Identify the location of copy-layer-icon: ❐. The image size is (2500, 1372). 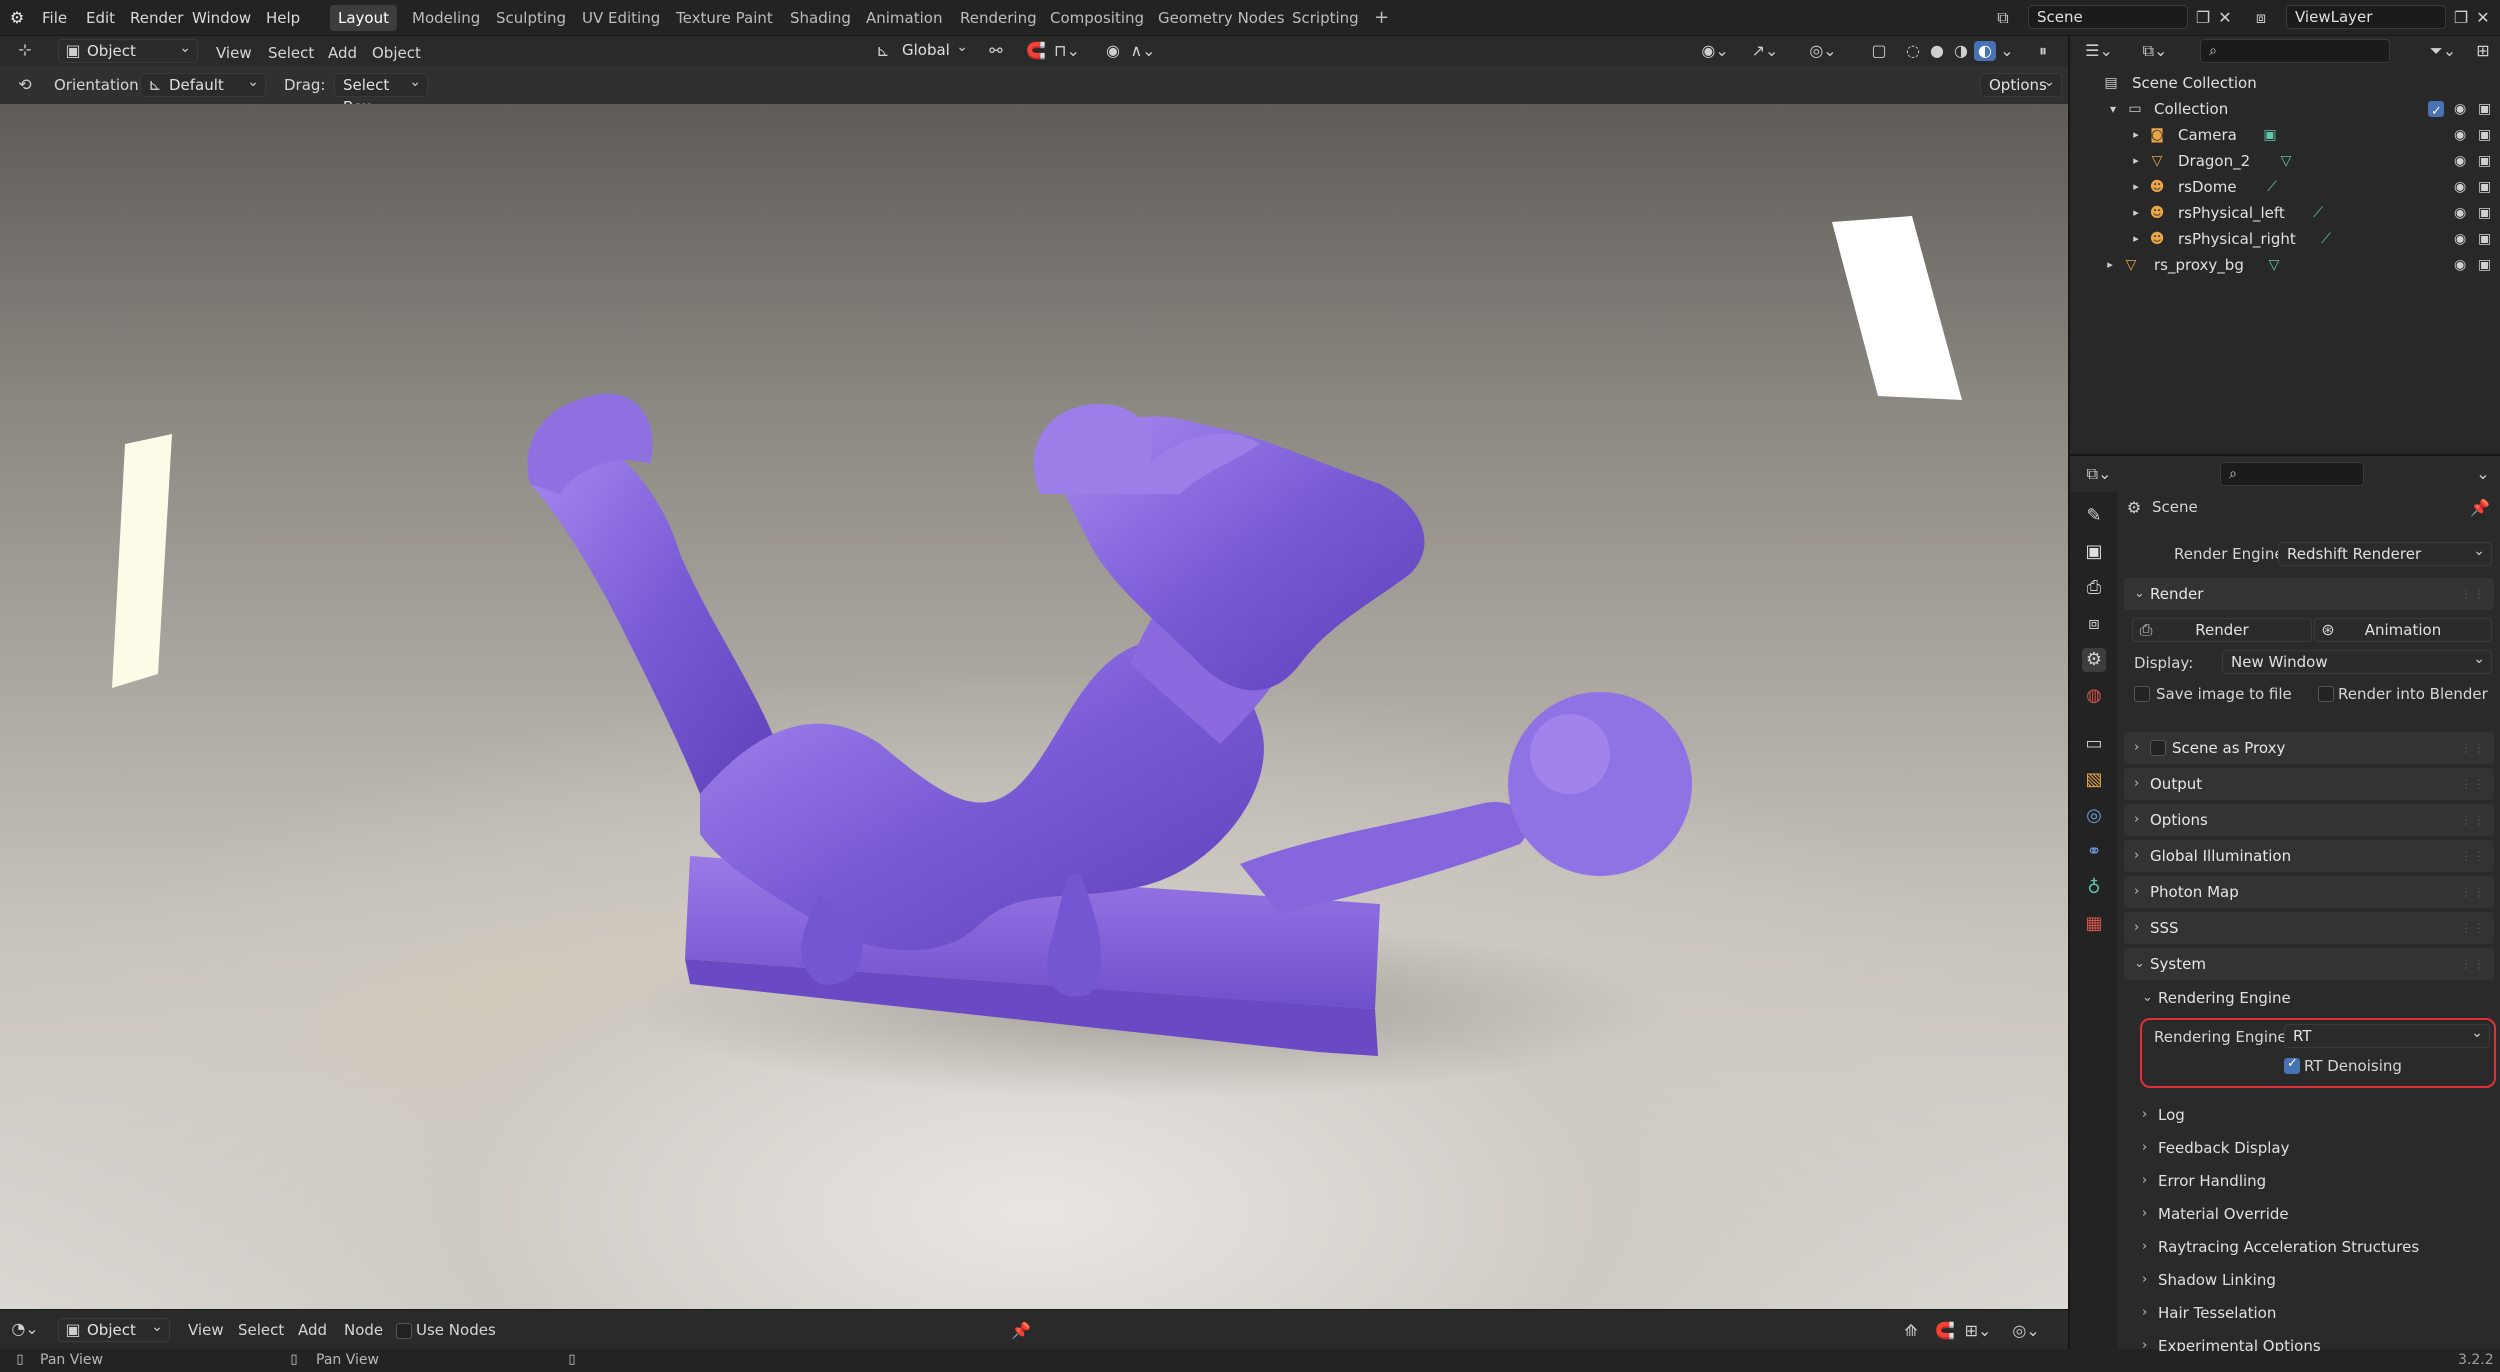
(2461, 18).